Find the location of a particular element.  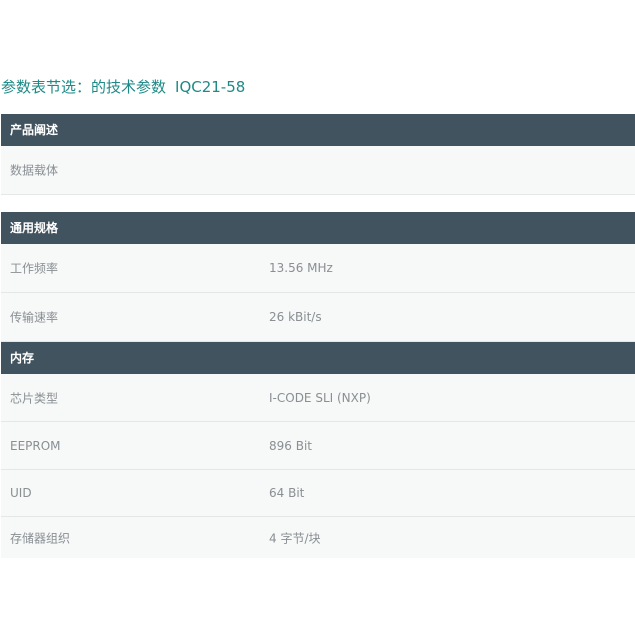

table-row: 传输速率 26 kBit/s is located at coordinates (318, 317).